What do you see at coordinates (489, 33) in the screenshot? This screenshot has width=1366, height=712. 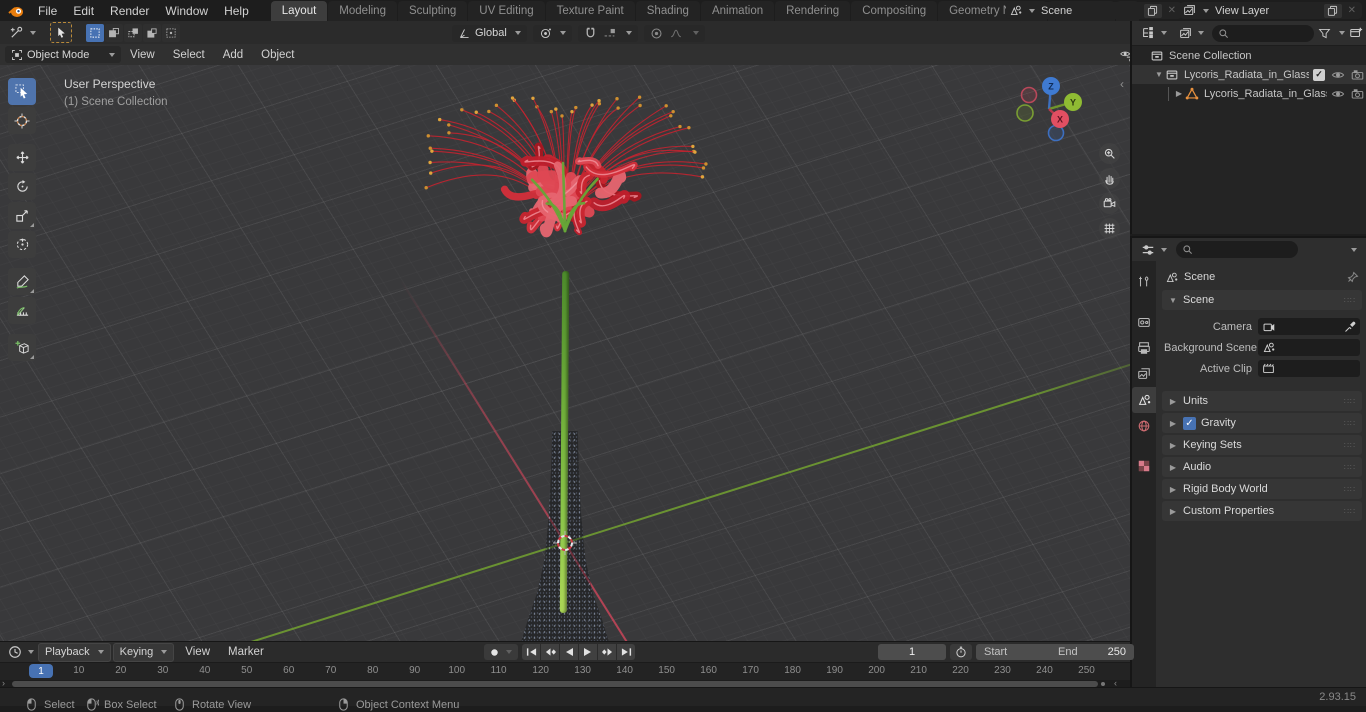 I see `transform-orientation-dropdown: Global` at bounding box center [489, 33].